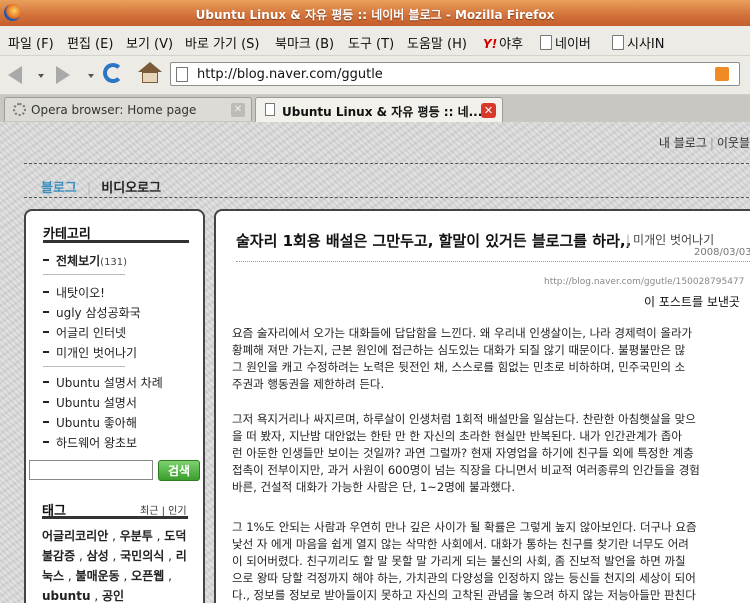 The height and width of the screenshot is (603, 750). I want to click on category-all: 전체보기(131), so click(85, 260).